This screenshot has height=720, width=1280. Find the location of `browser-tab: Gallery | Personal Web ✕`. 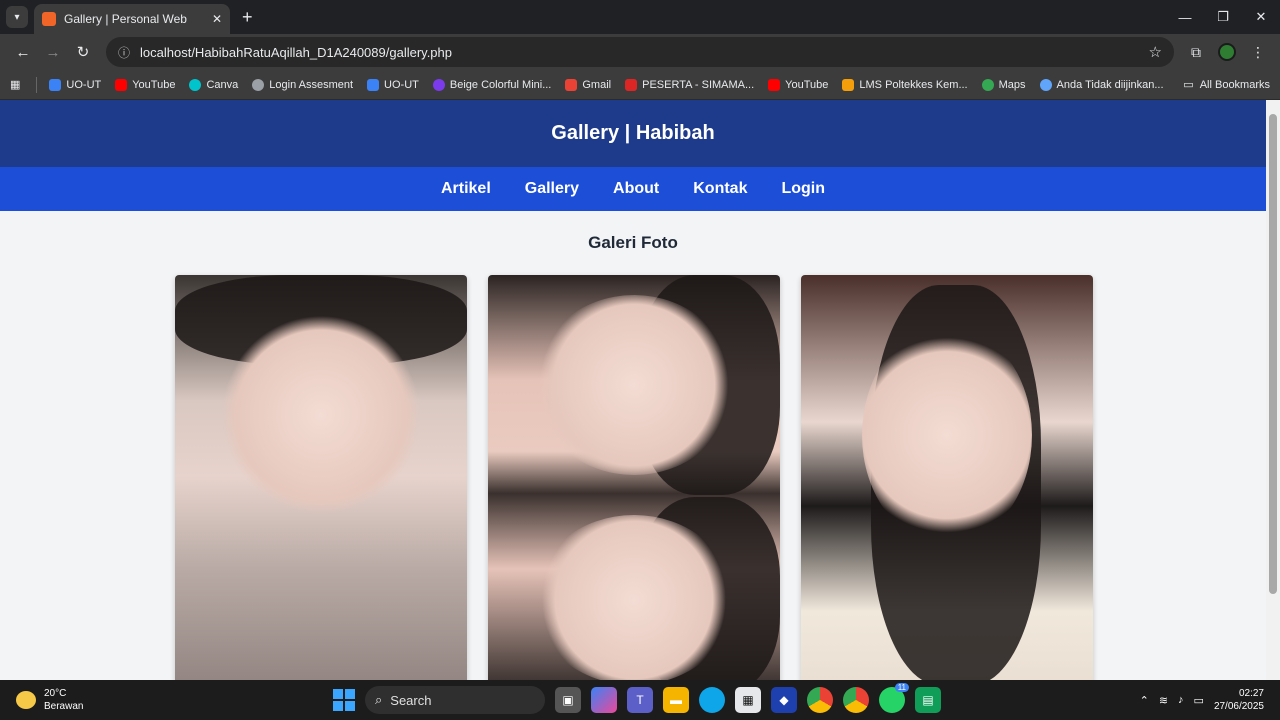

browser-tab: Gallery | Personal Web ✕ is located at coordinates (132, 19).